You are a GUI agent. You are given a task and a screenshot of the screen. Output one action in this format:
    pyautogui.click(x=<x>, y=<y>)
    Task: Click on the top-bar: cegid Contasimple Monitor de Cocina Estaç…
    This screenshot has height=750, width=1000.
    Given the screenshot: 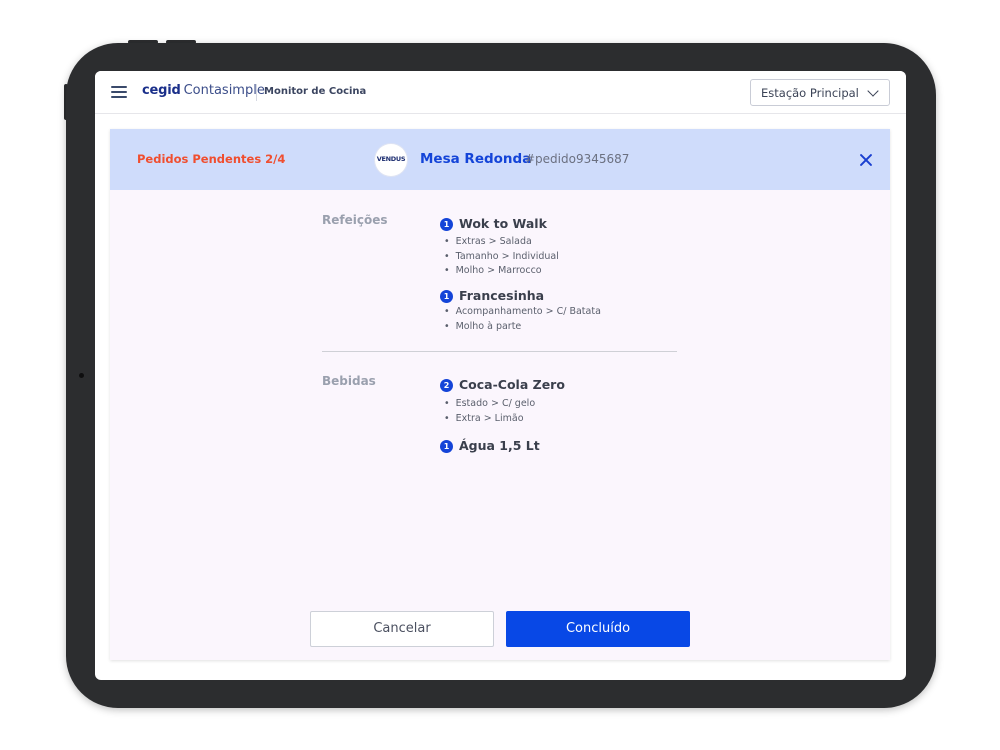 What is the action you would take?
    pyautogui.click(x=500, y=92)
    